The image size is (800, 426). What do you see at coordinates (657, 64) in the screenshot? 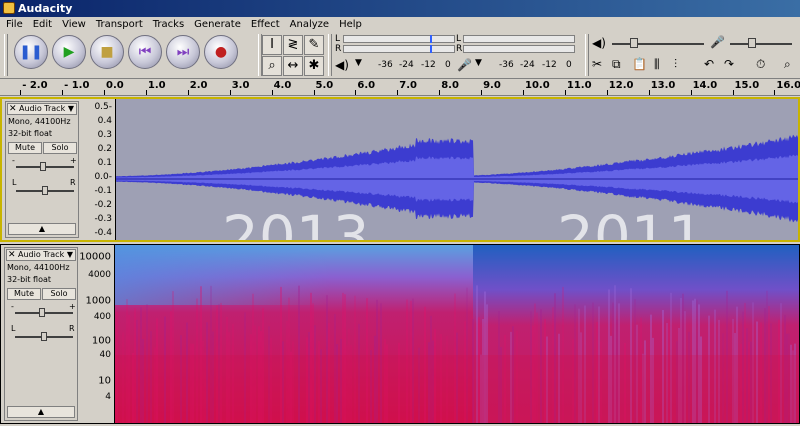
I see `trim-icon: ⫼` at bounding box center [657, 64].